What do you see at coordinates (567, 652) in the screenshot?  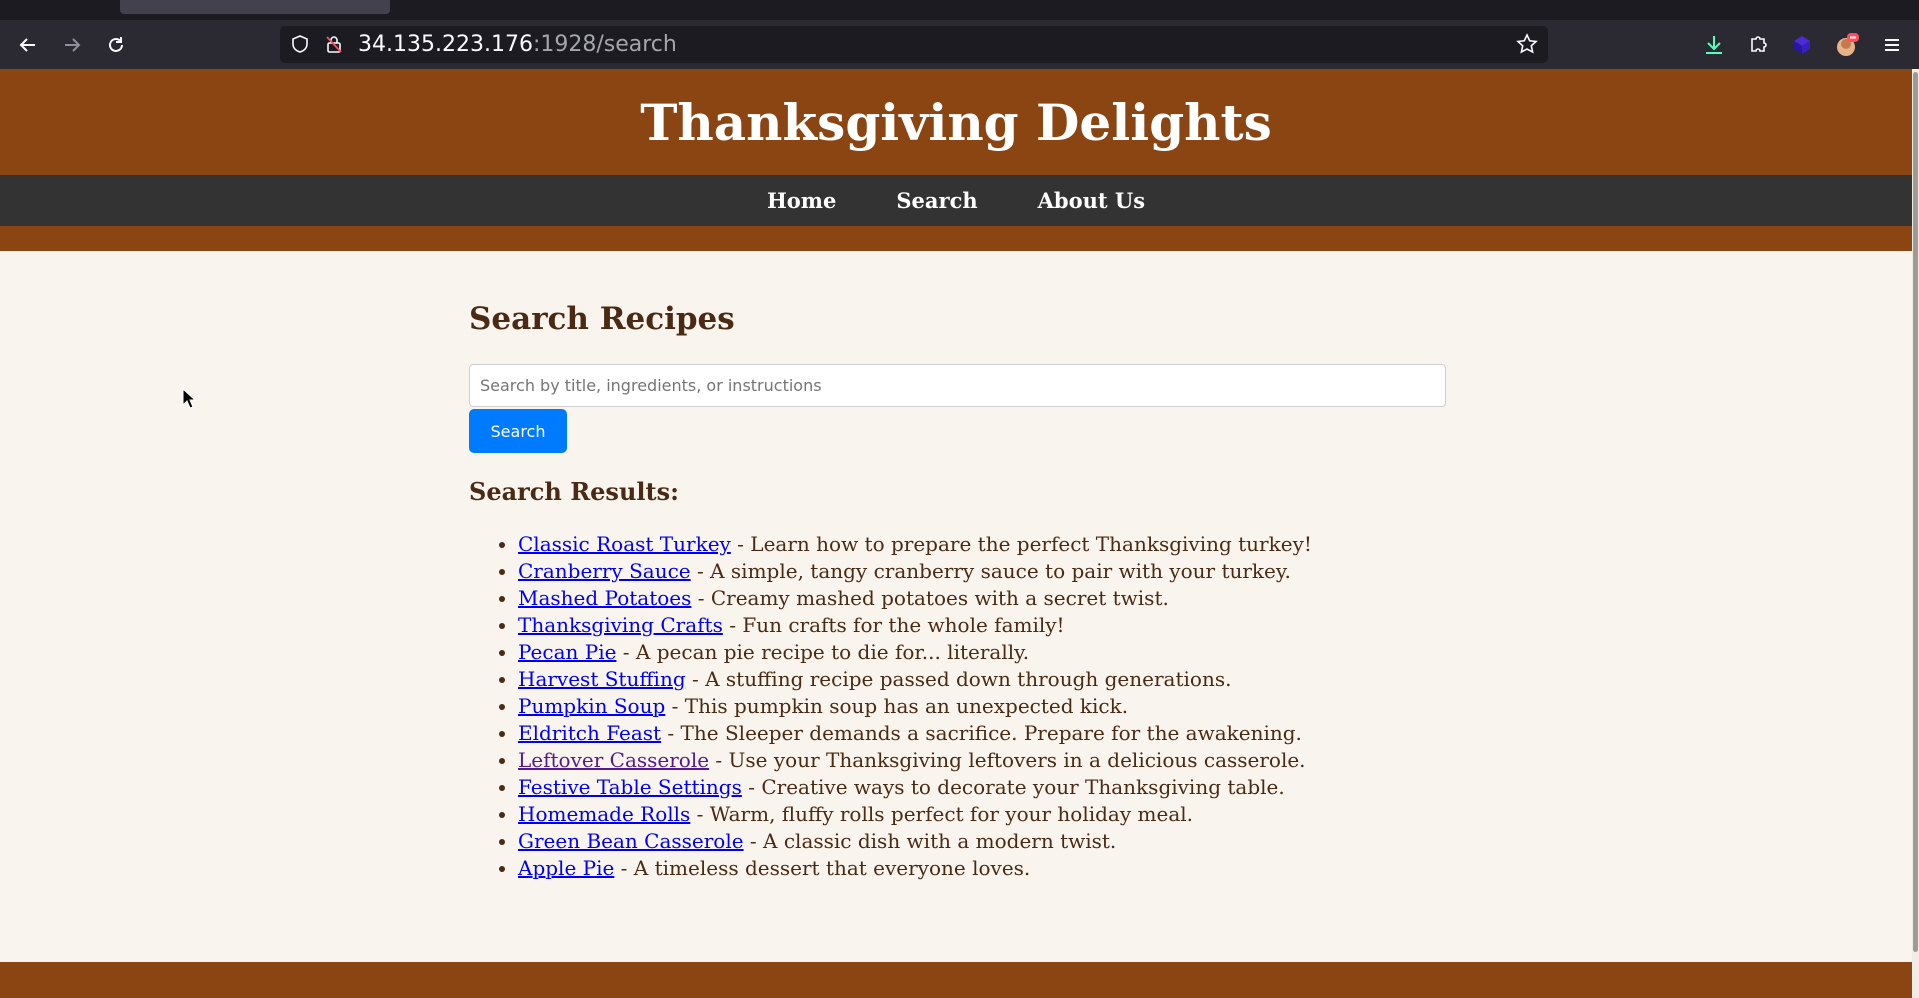 I see `result-link: Pecan Pie` at bounding box center [567, 652].